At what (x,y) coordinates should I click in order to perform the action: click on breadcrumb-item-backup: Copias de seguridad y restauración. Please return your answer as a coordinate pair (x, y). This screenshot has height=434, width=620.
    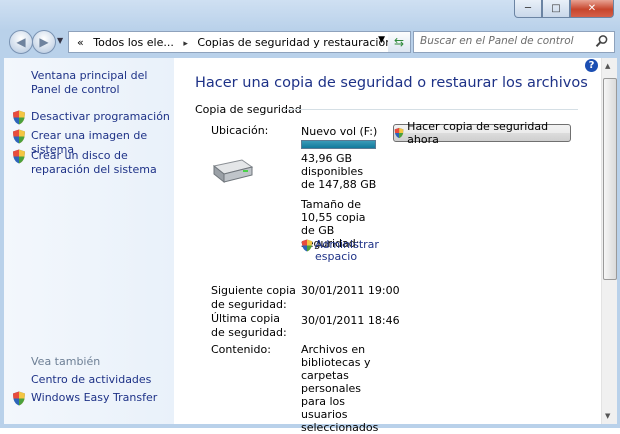
    Looking at the image, I should click on (294, 42).